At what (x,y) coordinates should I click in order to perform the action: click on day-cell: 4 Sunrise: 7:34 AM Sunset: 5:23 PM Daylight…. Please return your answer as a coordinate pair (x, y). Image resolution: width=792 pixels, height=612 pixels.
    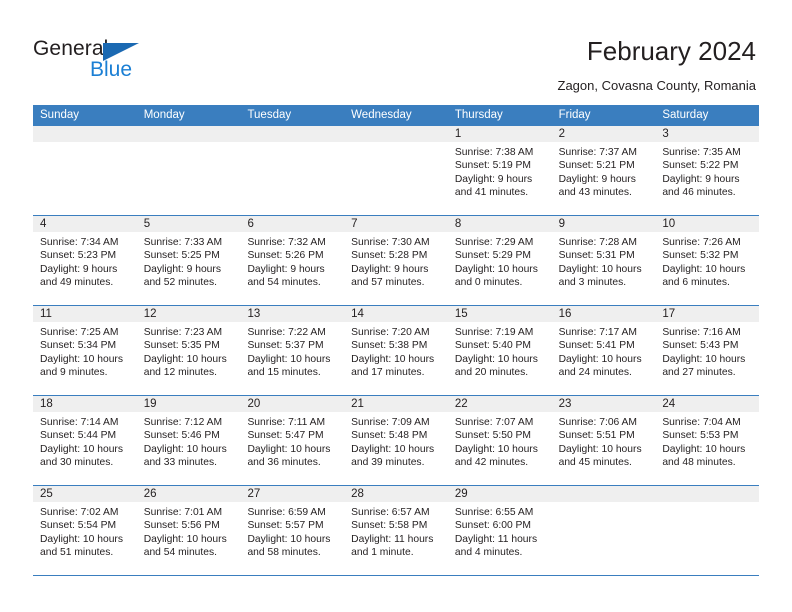
    Looking at the image, I should click on (85, 260).